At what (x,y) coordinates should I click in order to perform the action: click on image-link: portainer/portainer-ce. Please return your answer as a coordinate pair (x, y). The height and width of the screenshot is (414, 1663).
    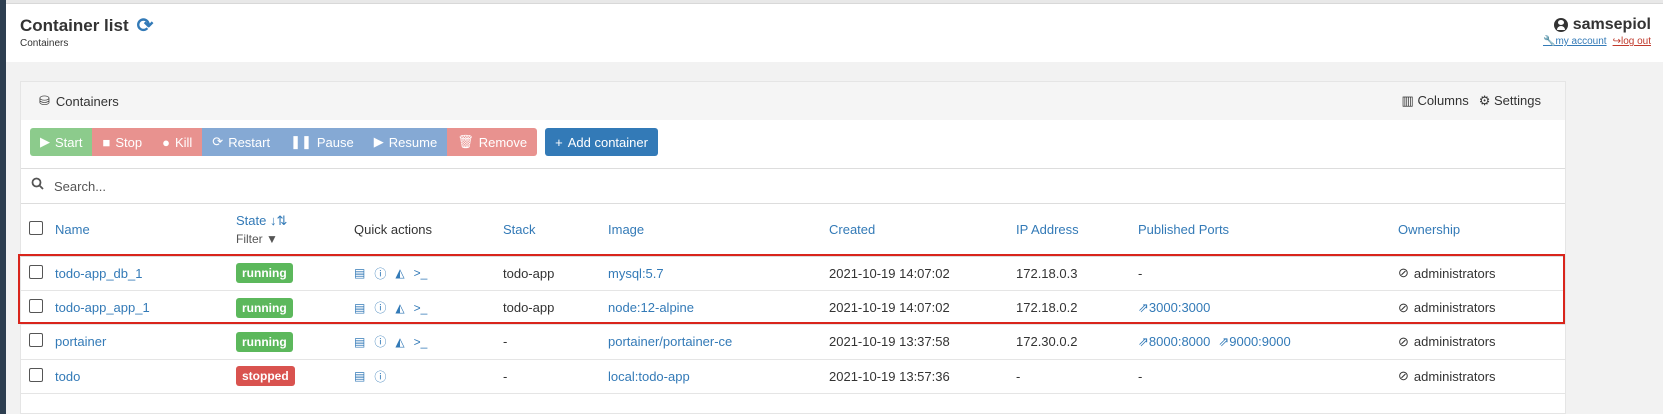
    Looking at the image, I should click on (670, 341).